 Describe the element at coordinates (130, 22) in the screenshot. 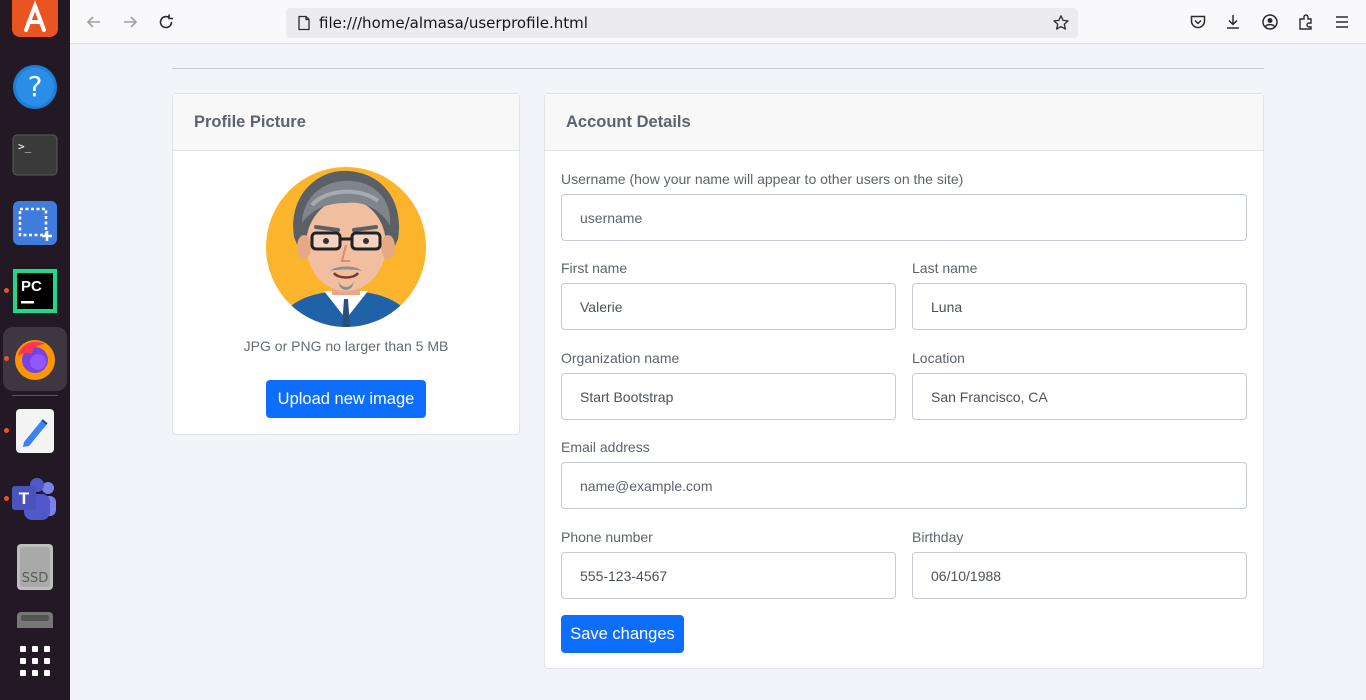

I see `forward-icon` at that location.